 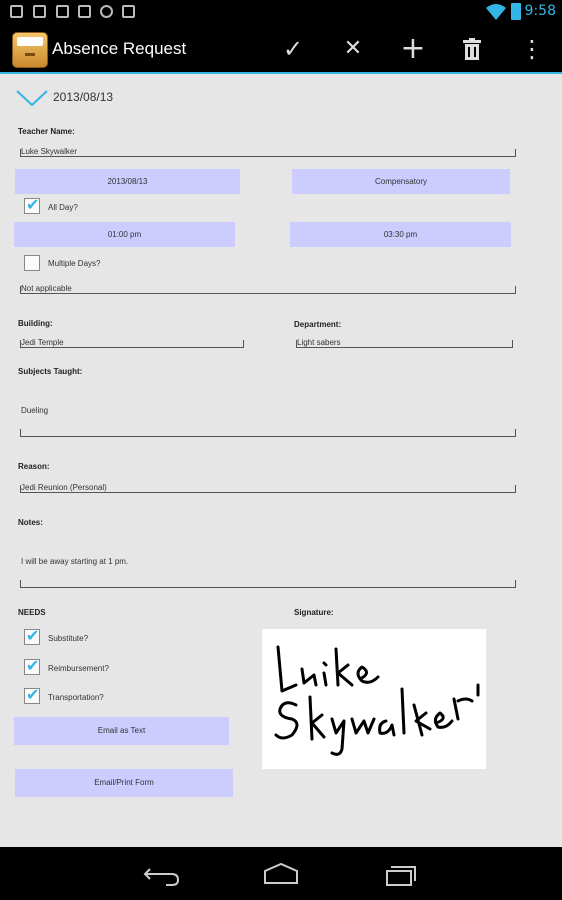 What do you see at coordinates (50, 371) in the screenshot?
I see `subjects-label: Subjects Taught:` at bounding box center [50, 371].